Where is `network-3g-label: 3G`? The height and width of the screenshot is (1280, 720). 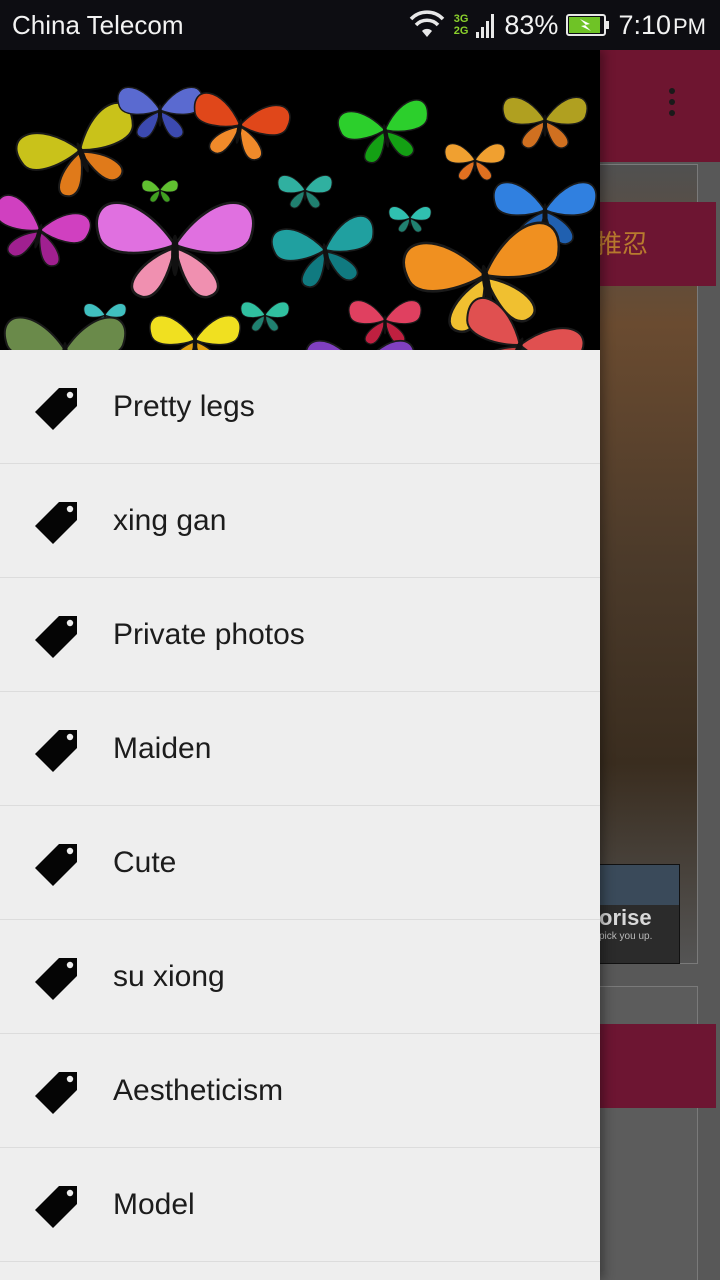
network-3g-label: 3G is located at coordinates (461, 19).